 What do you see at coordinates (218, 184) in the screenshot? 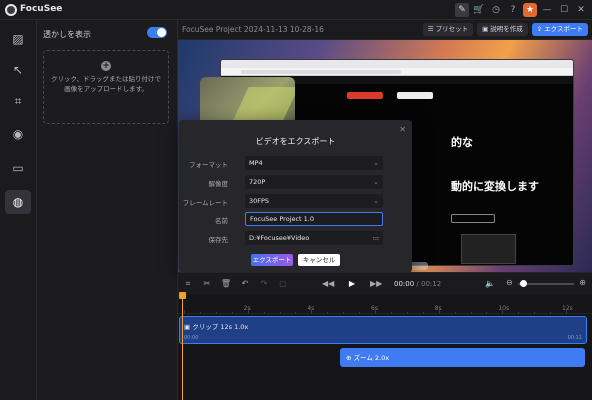
I see `resolution-label: 解像度` at bounding box center [218, 184].